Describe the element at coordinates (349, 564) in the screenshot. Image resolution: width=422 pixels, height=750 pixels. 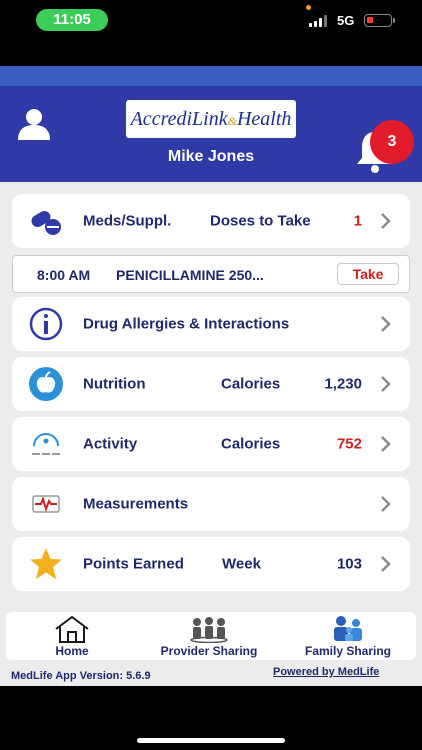
I see `points-value: 103` at that location.